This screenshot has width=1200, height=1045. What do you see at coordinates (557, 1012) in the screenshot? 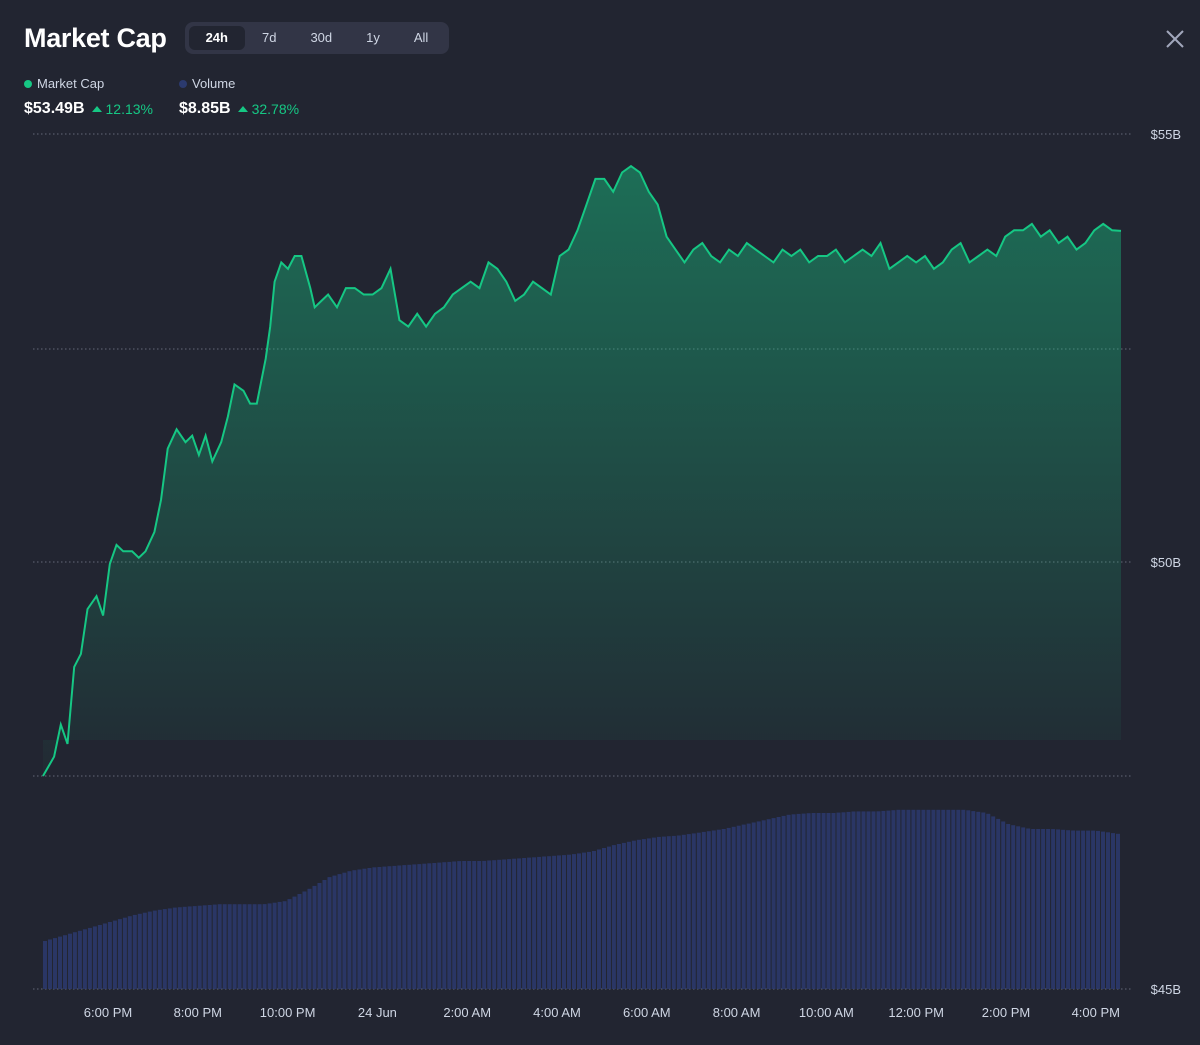
I see `x-tick-label: 4:00 AM` at bounding box center [557, 1012].